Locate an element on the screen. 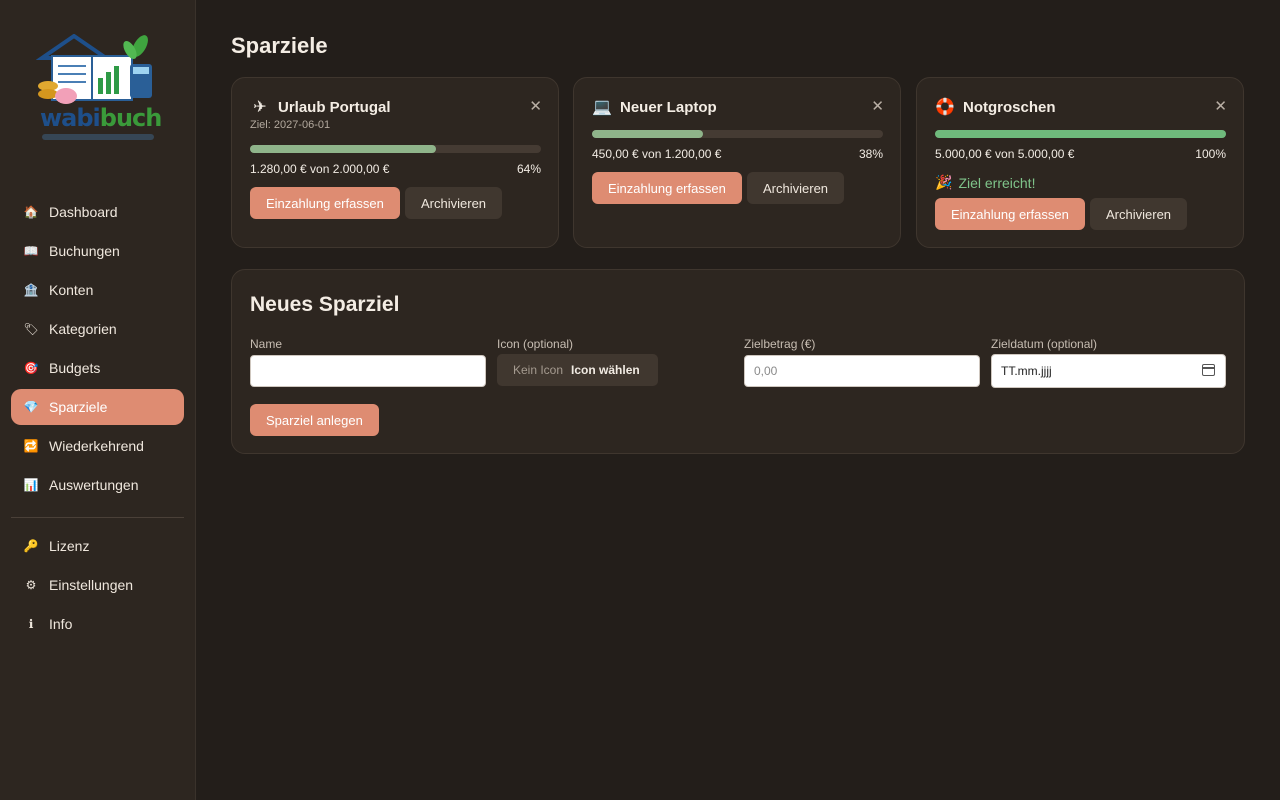 This screenshot has height=800, width=1280. date-input: TT.mm.jjjj is located at coordinates (1108, 371).